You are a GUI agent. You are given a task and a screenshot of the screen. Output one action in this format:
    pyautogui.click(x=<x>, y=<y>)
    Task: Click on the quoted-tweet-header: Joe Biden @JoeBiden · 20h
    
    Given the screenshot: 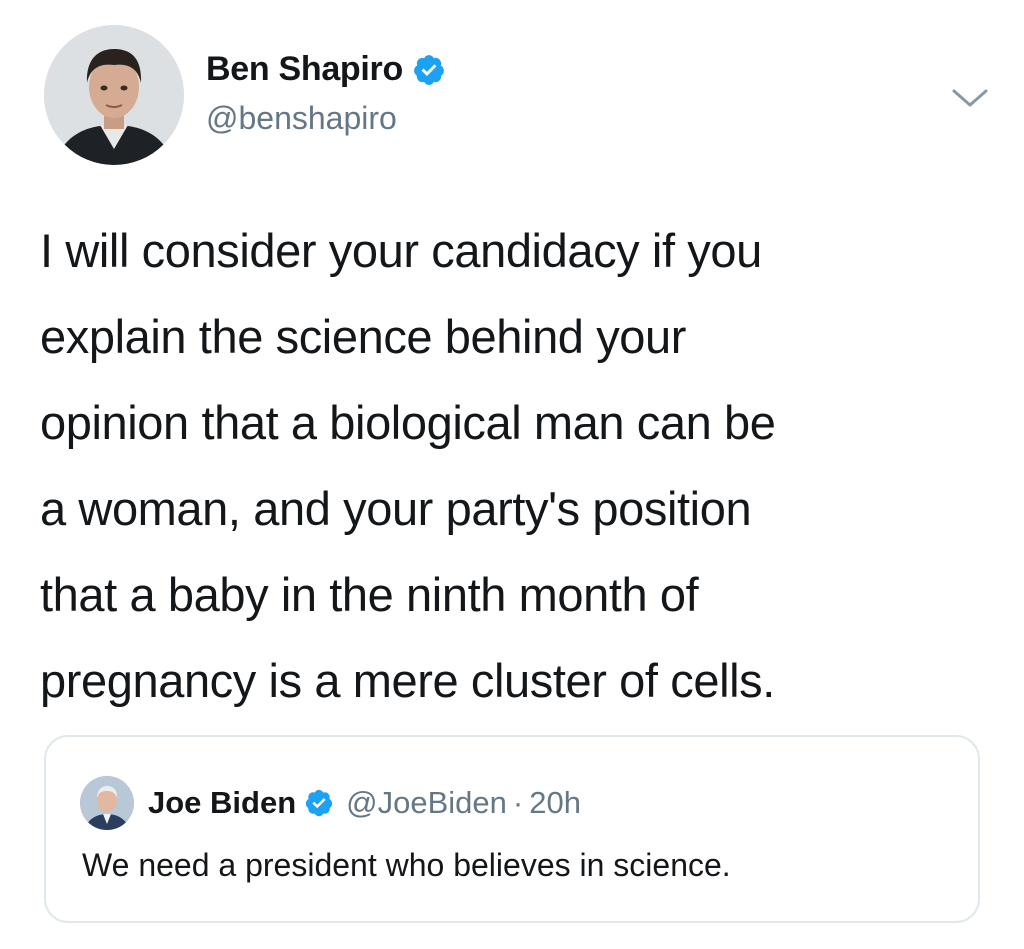 What is the action you would take?
    pyautogui.click(x=330, y=803)
    